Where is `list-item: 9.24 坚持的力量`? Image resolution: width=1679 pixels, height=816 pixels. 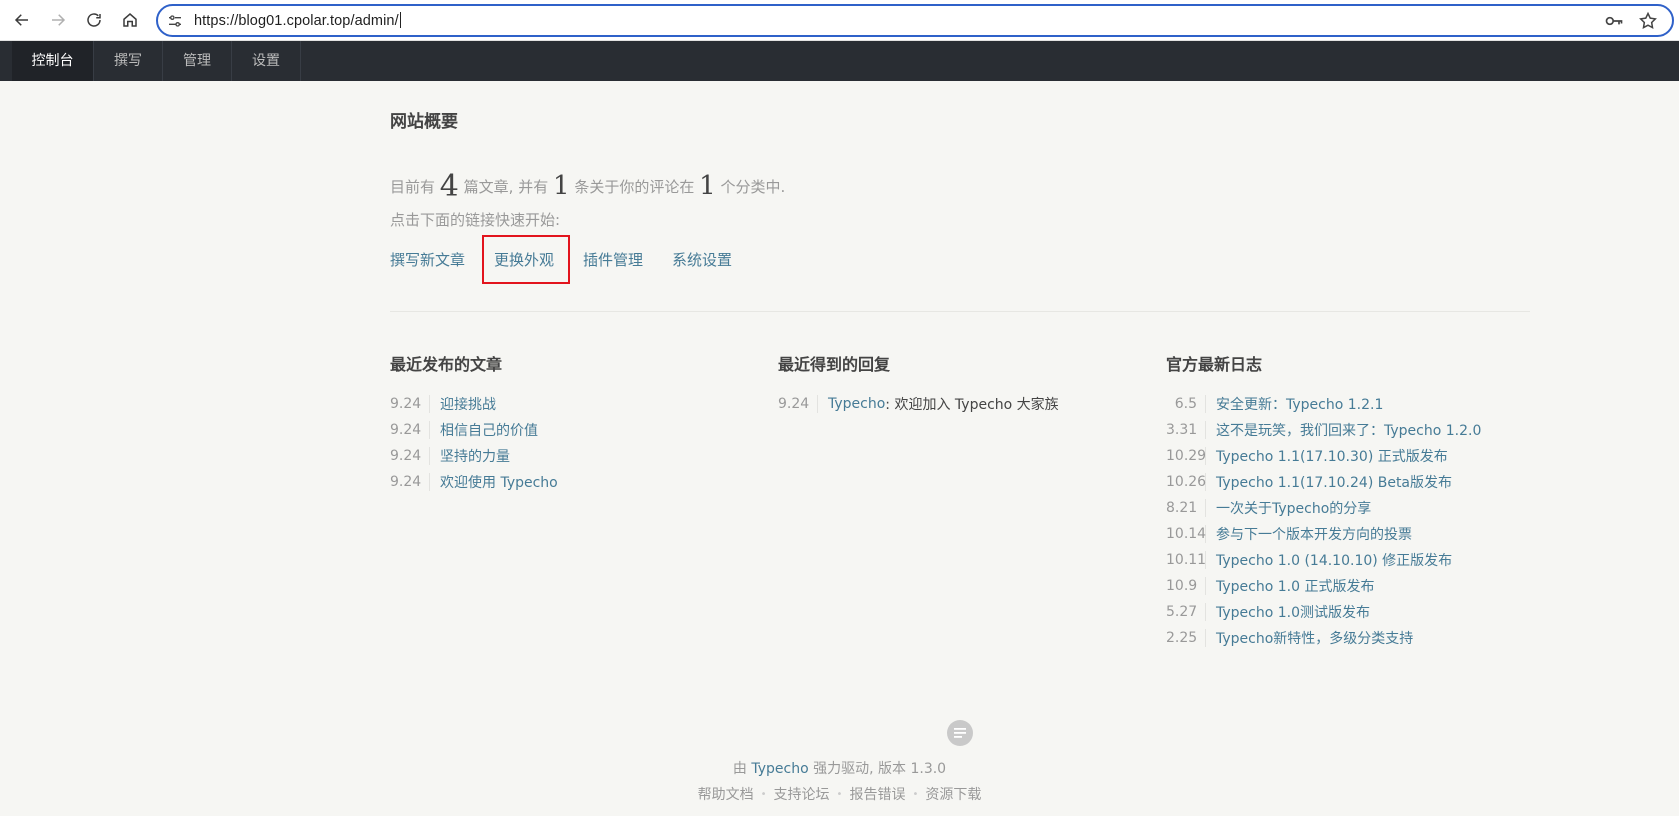 list-item: 9.24 坚持的力量 is located at coordinates (570, 456).